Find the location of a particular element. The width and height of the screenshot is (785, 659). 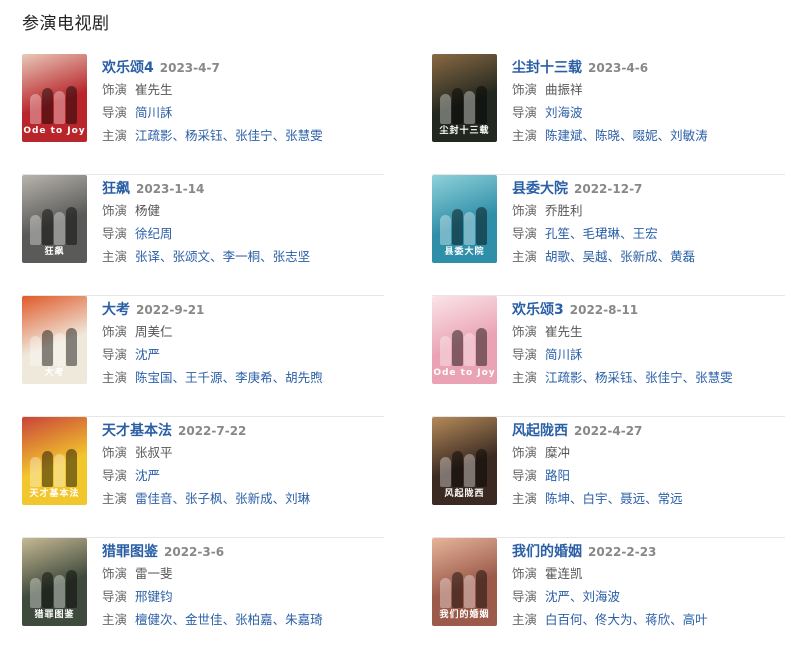

drama-poster: 猎罪图鉴 is located at coordinates (54, 582).